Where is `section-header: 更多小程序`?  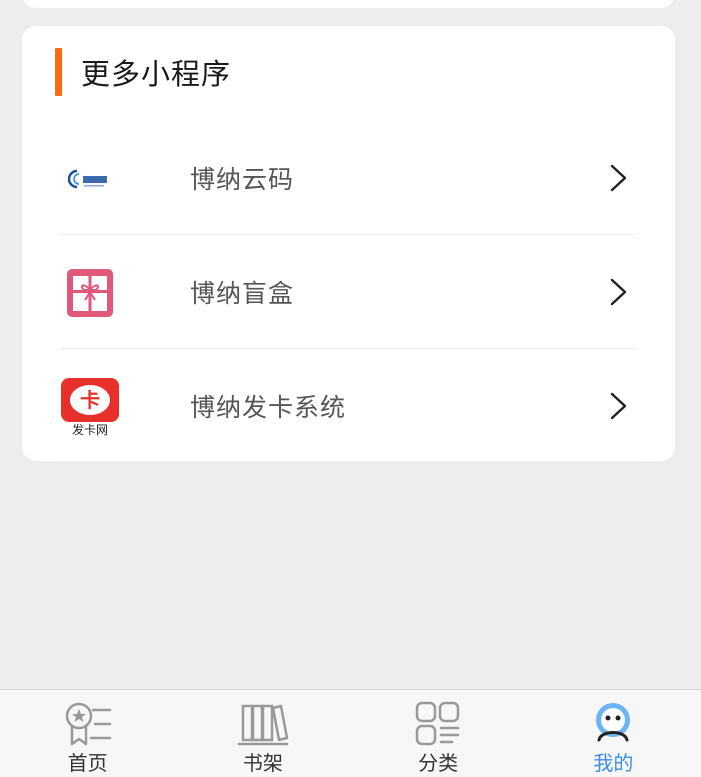
section-header: 更多小程序 is located at coordinates (143, 72).